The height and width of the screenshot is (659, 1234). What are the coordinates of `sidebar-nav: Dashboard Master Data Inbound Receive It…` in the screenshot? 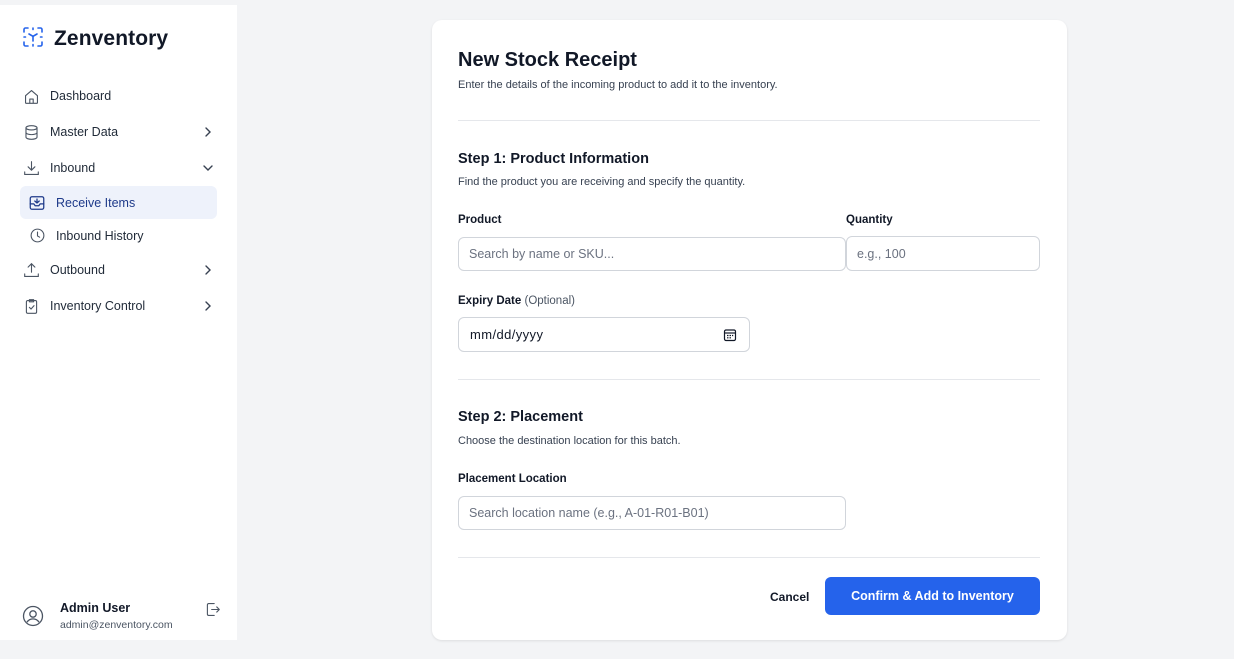 It's located at (118, 201).